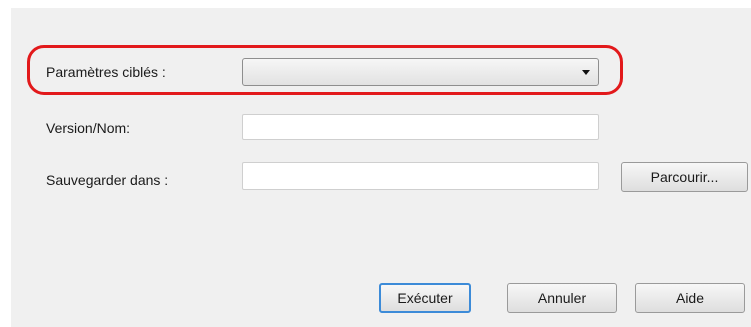 This screenshot has height=327, width=751. I want to click on chevron-down-icon, so click(586, 72).